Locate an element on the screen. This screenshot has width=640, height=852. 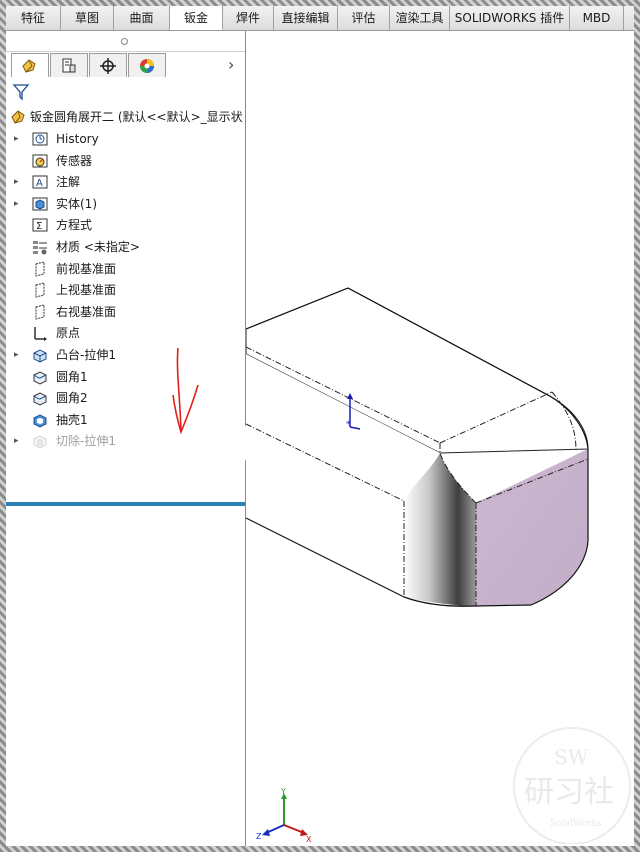
panel-splitter is located at coordinates (125, 41).